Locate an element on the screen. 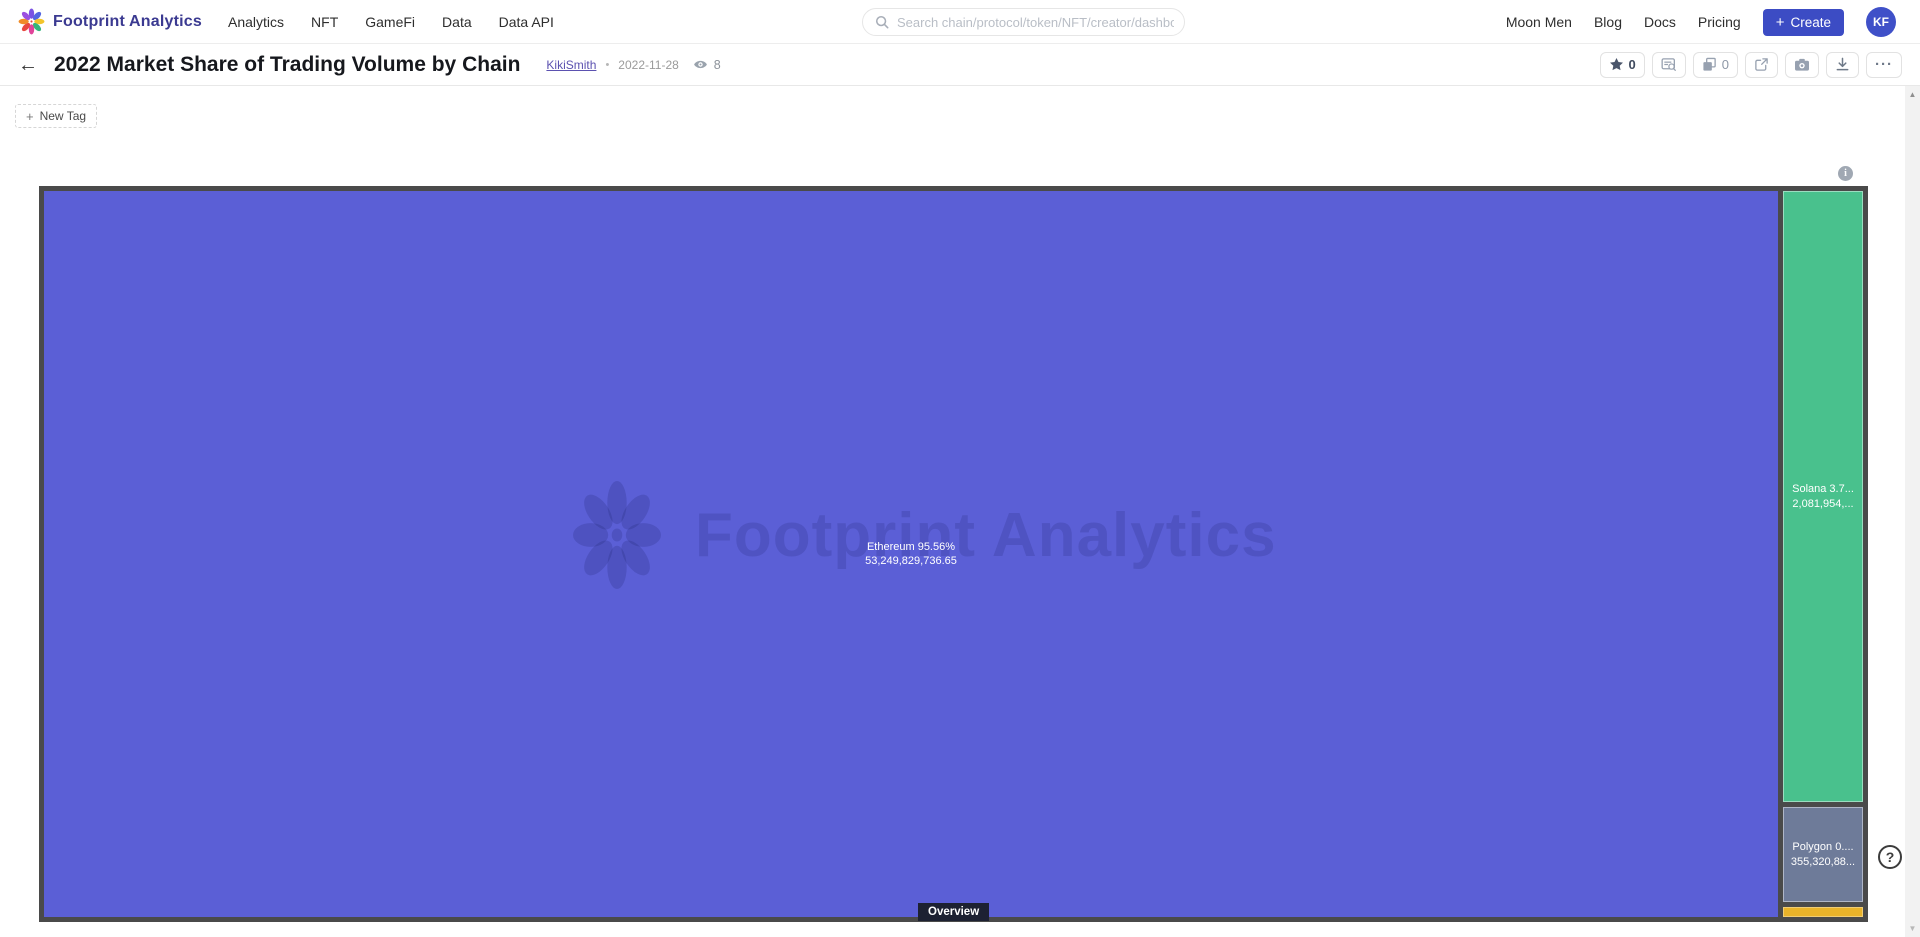 The image size is (1920, 937). ethereum-label-line2: 53,249,829,736.65 is located at coordinates (911, 561).